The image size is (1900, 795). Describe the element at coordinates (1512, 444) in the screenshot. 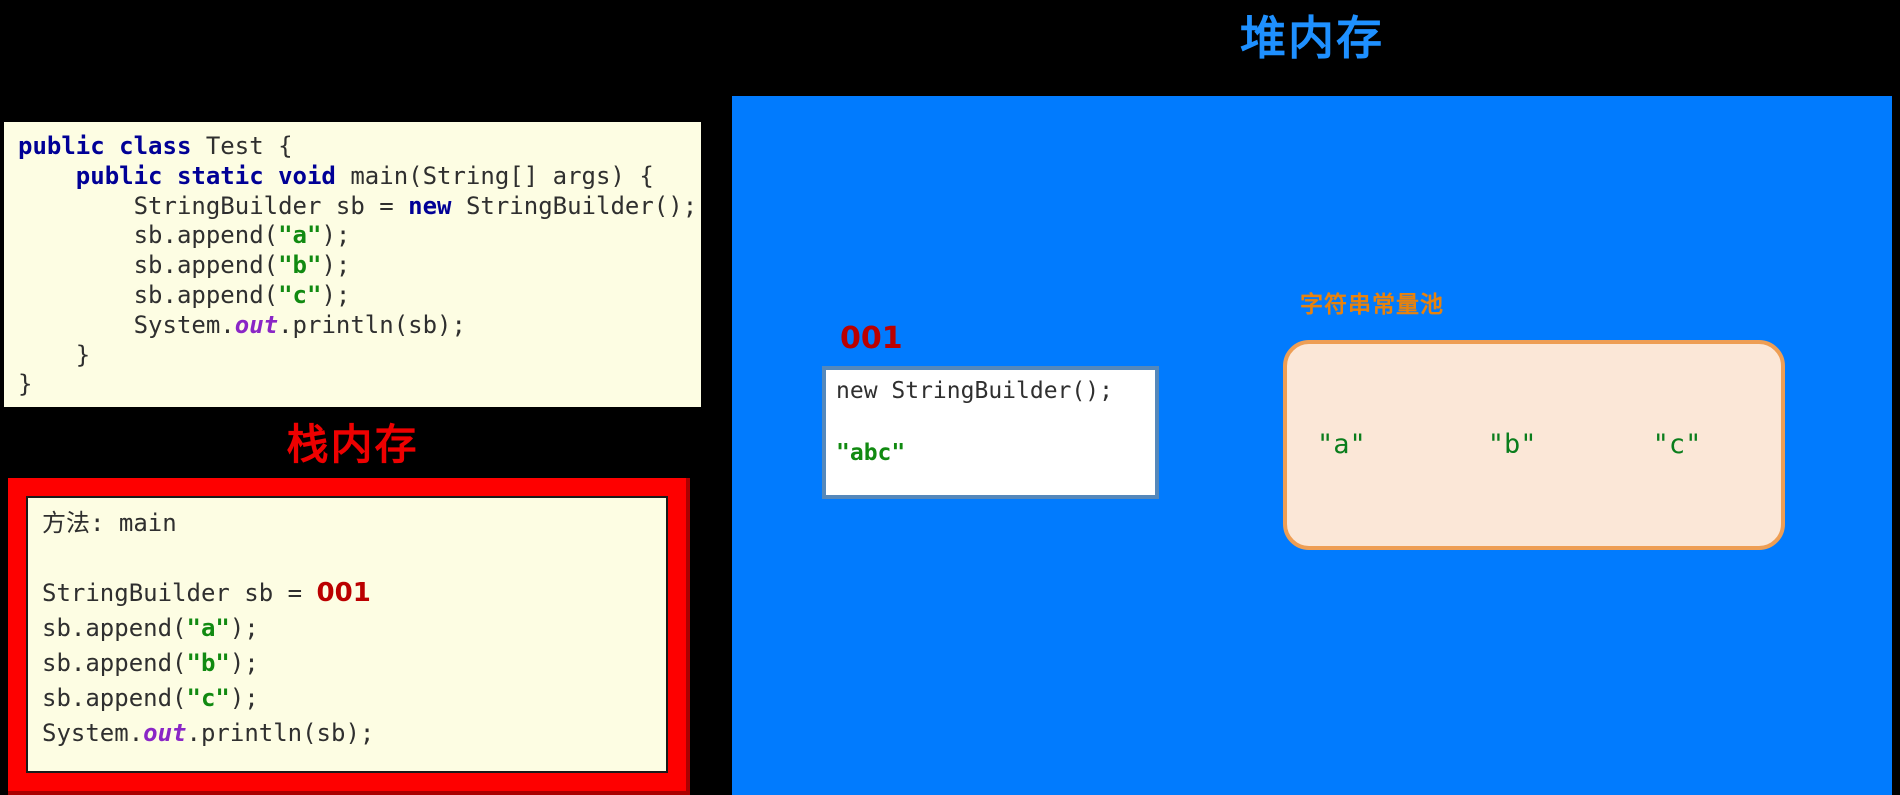

I see `pool-item-b: "b"` at that location.